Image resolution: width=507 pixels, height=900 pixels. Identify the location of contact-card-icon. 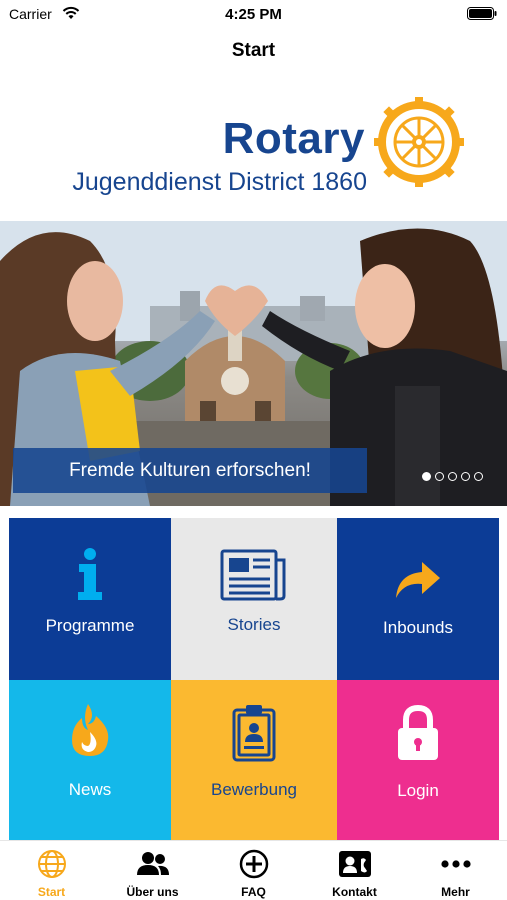
(354, 864).